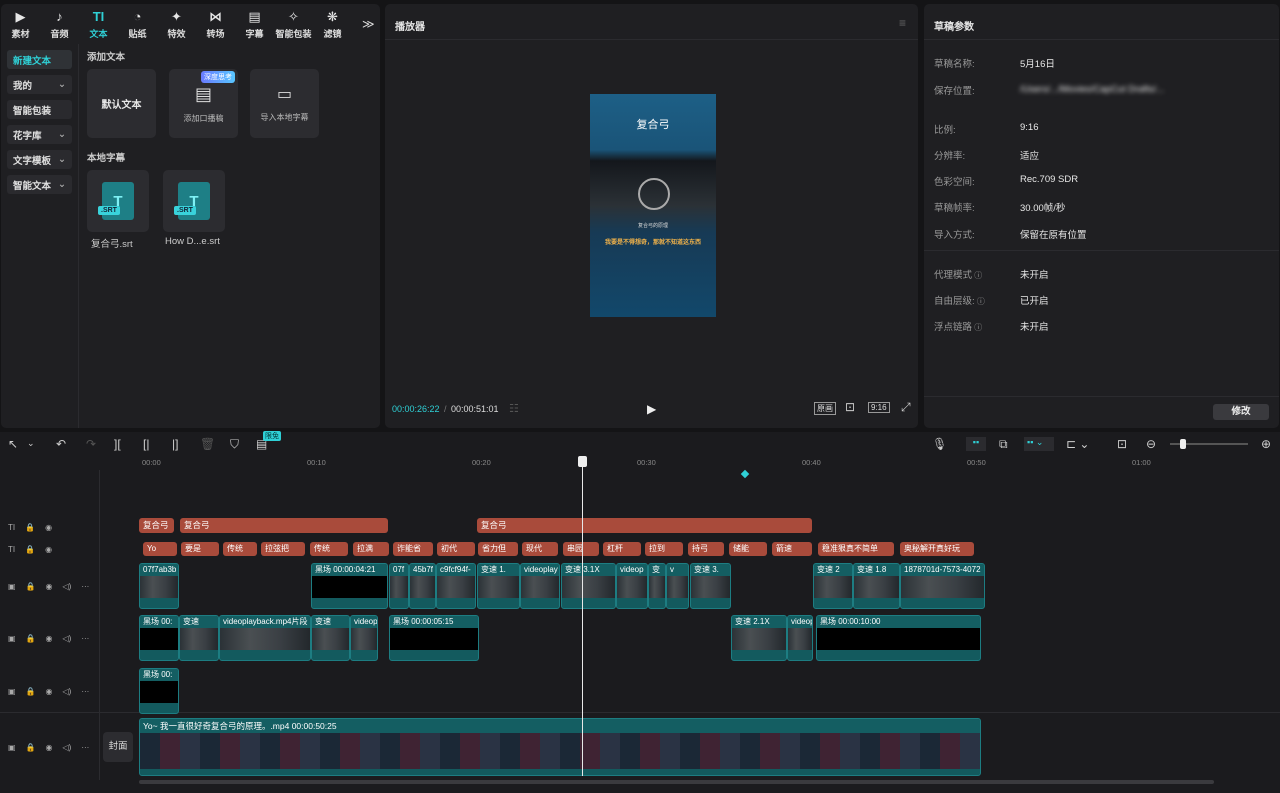  Describe the element at coordinates (98, 24) in the screenshot. I see `tab-text: TI 文本` at that location.